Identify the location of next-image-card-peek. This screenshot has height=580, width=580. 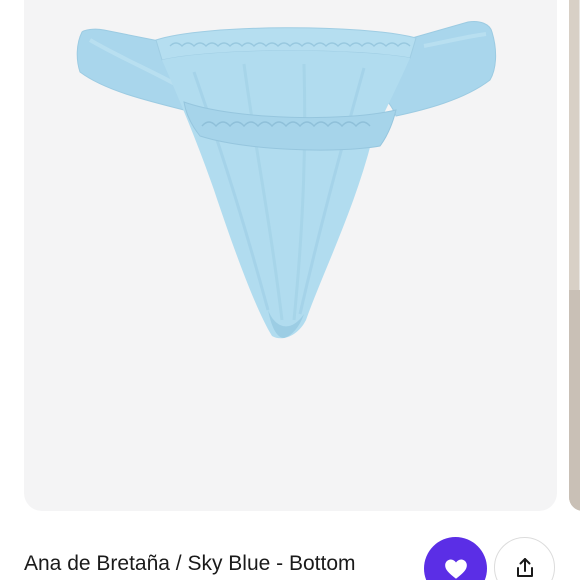
(574, 255).